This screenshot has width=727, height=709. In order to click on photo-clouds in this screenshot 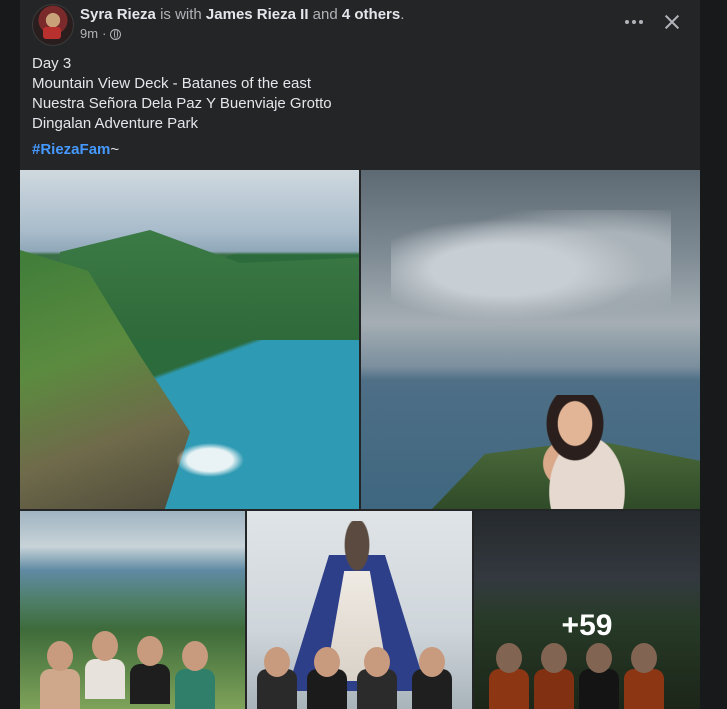, I will do `click(531, 270)`.